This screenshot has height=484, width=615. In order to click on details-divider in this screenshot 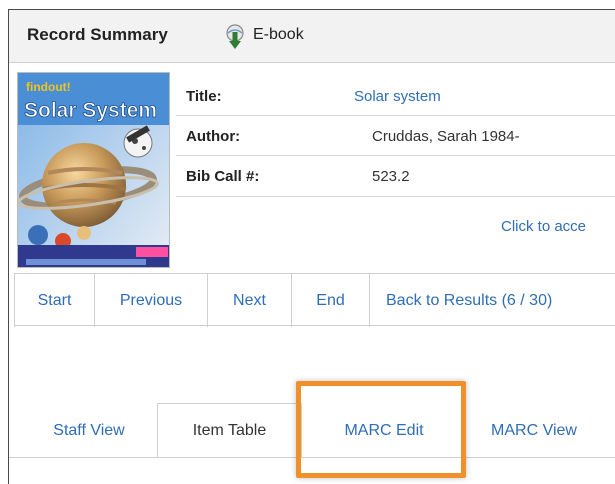, I will do `click(395, 196)`.